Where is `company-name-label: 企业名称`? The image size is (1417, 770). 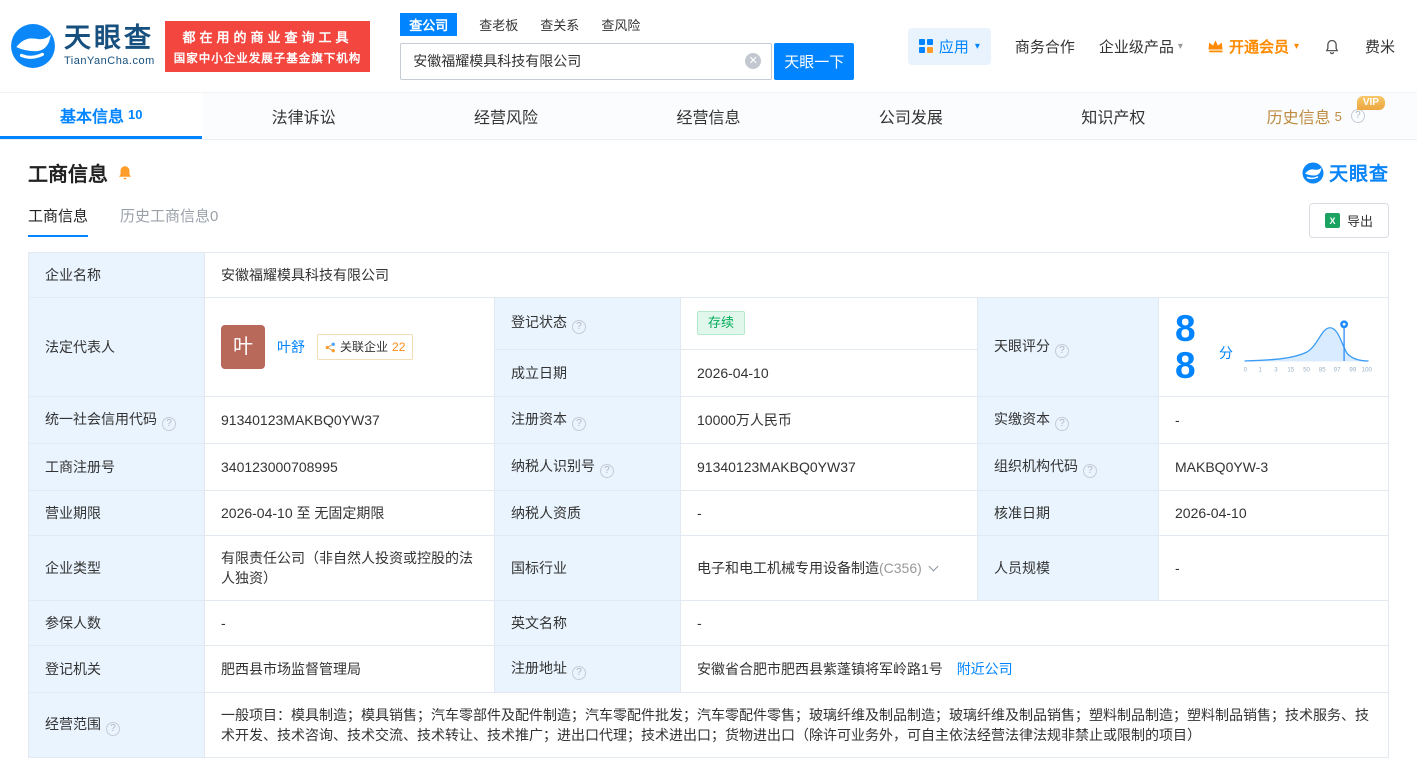
company-name-label: 企业名称 is located at coordinates (116, 275).